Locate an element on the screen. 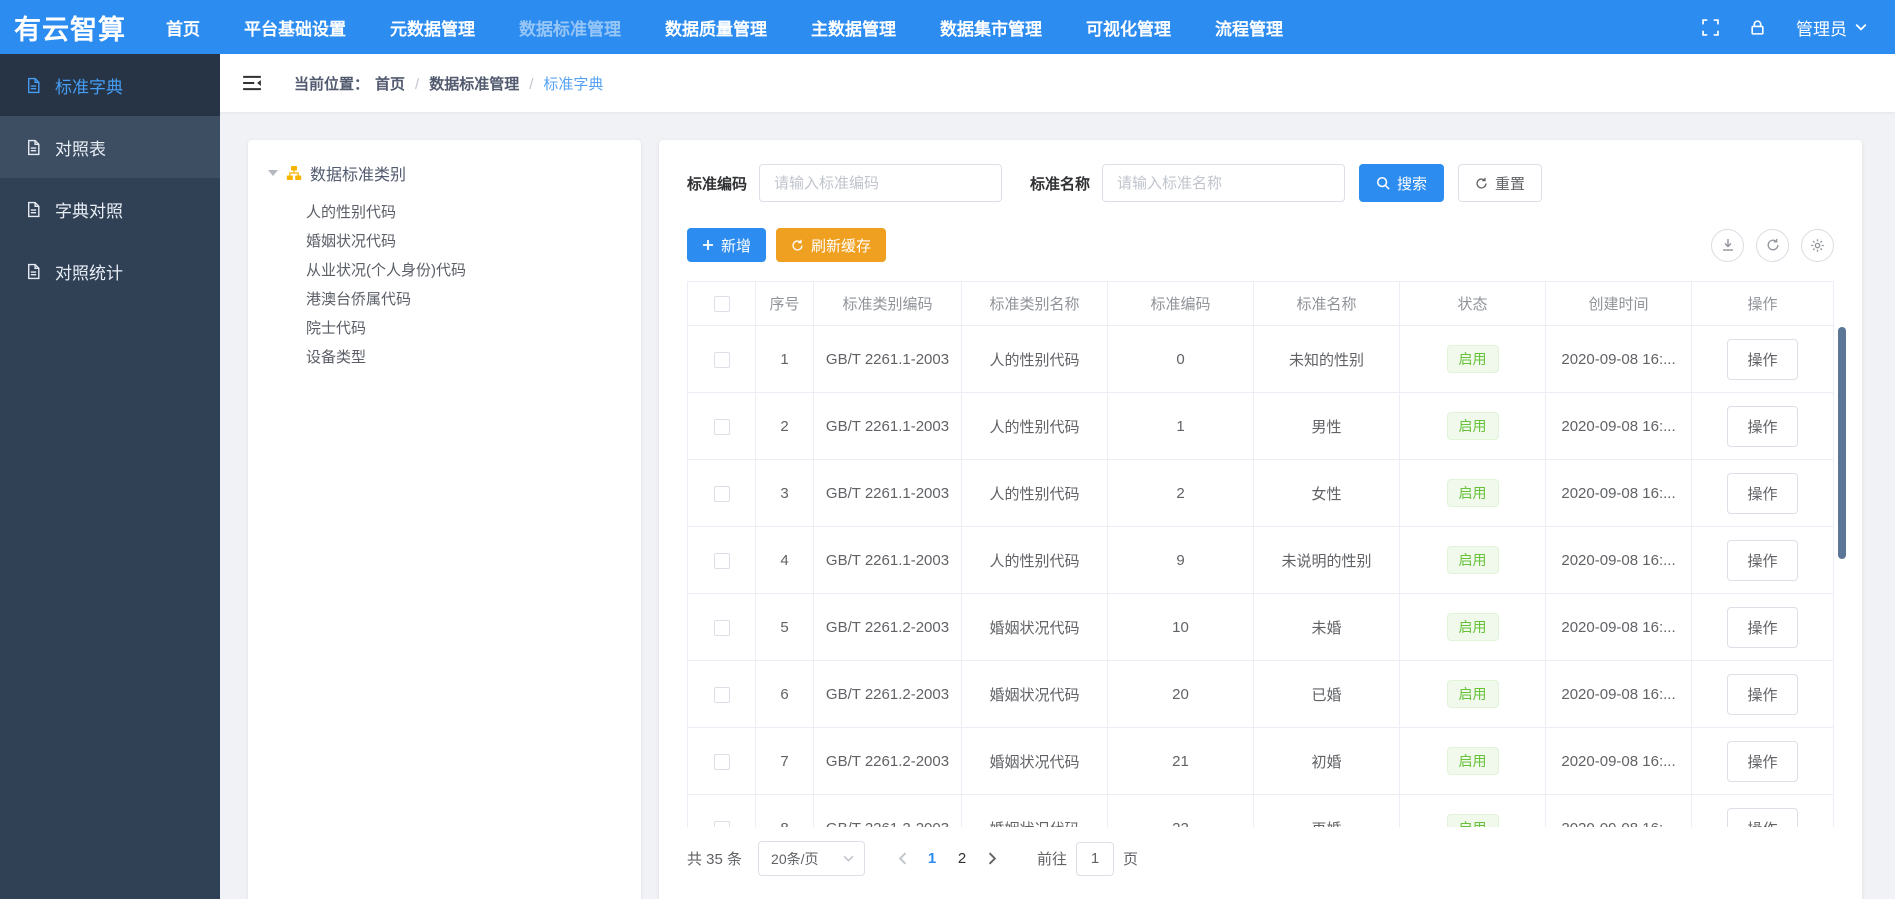 Image resolution: width=1895 pixels, height=899 pixels. page-number: 2 is located at coordinates (962, 859).